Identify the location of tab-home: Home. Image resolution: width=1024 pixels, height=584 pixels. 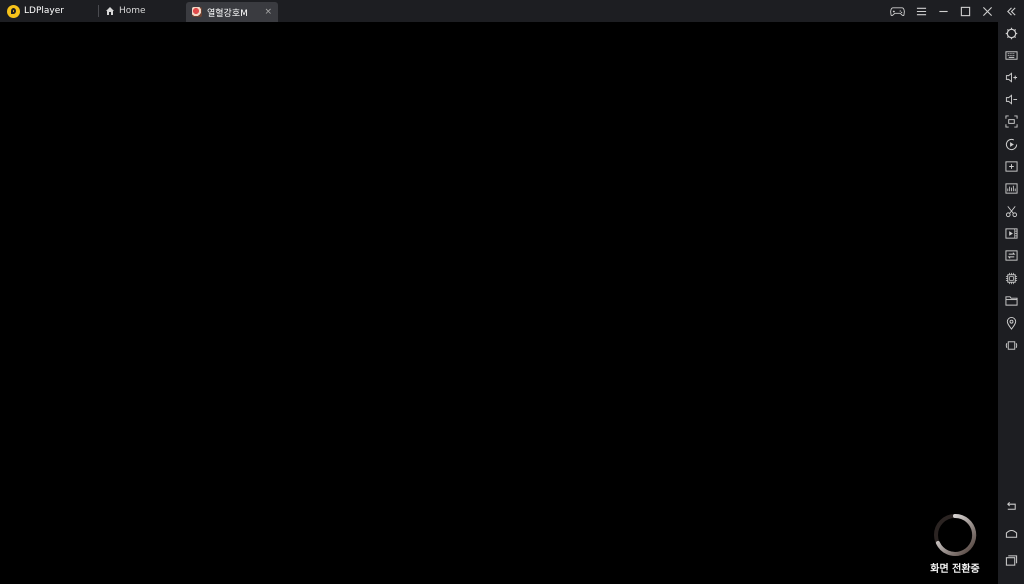
(143, 11).